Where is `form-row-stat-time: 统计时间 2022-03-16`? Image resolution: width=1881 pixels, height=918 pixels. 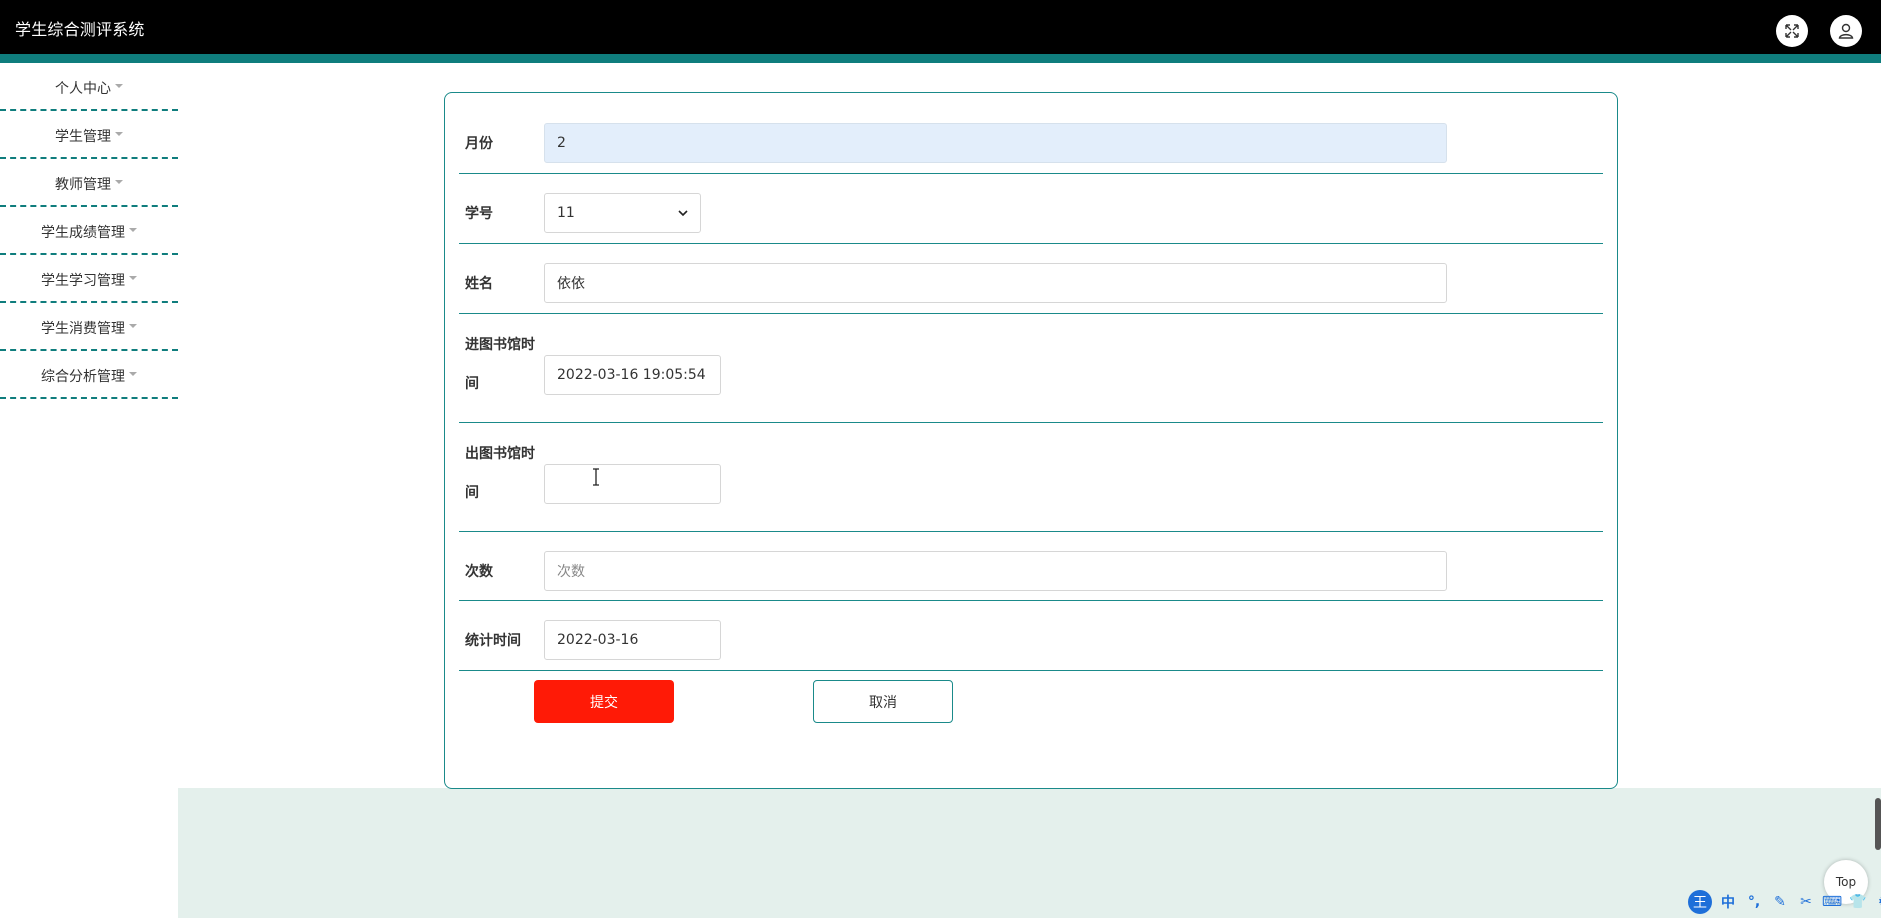 form-row-stat-time: 统计时间 2022-03-16 is located at coordinates (1031, 636).